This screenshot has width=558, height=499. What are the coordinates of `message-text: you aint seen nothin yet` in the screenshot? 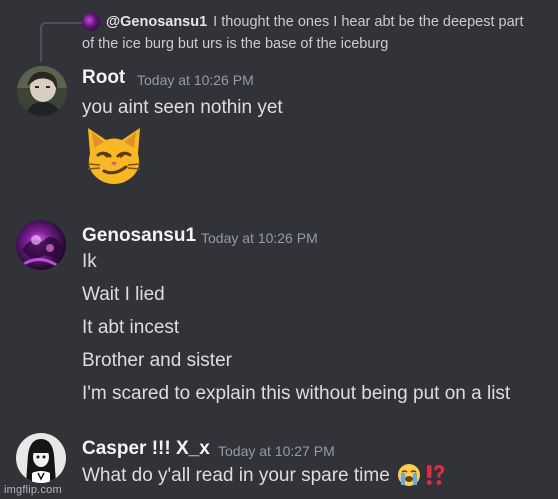 It's located at (182, 107).